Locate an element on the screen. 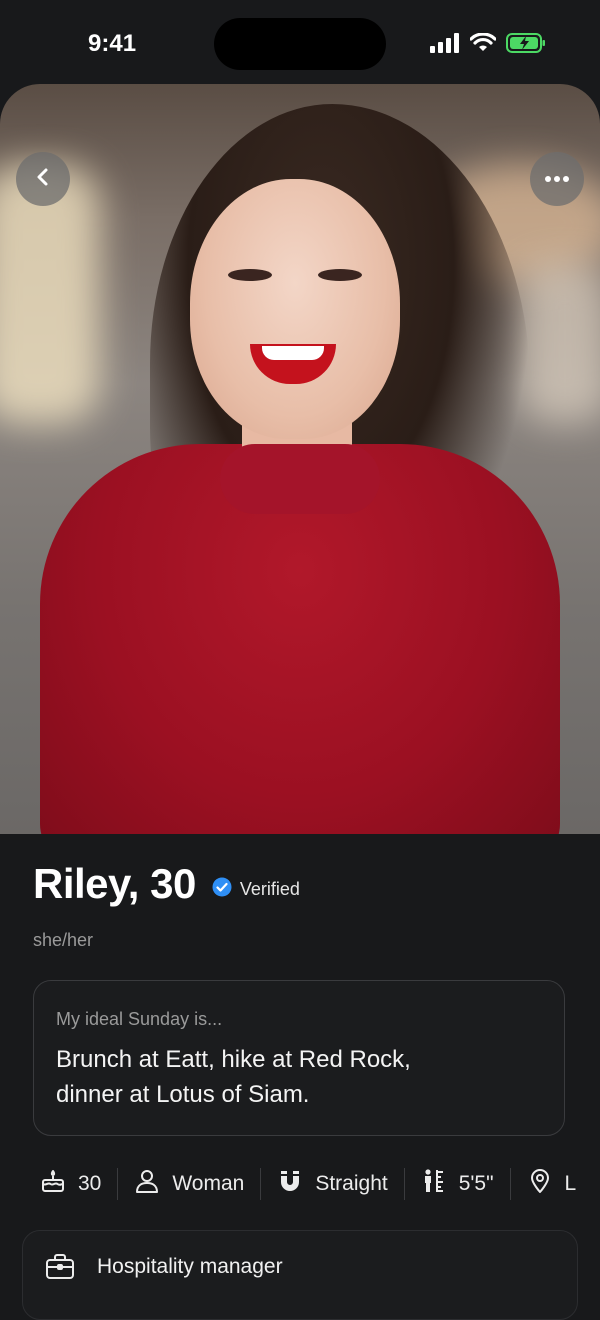 This screenshot has width=600, height=1320. more-options-button is located at coordinates (557, 179).